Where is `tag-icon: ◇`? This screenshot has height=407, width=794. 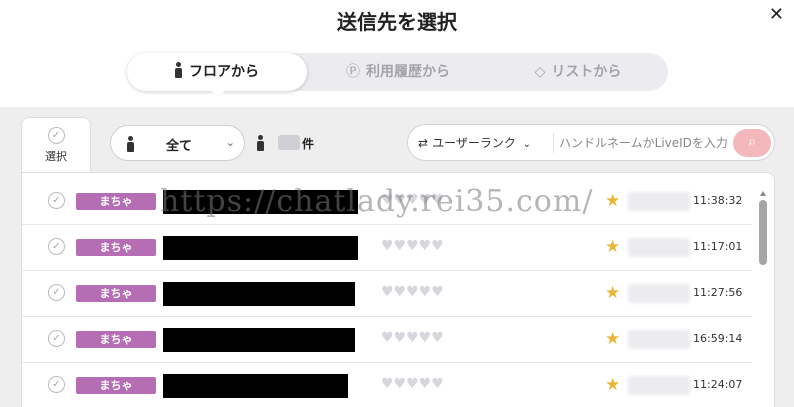
tag-icon: ◇ is located at coordinates (540, 72).